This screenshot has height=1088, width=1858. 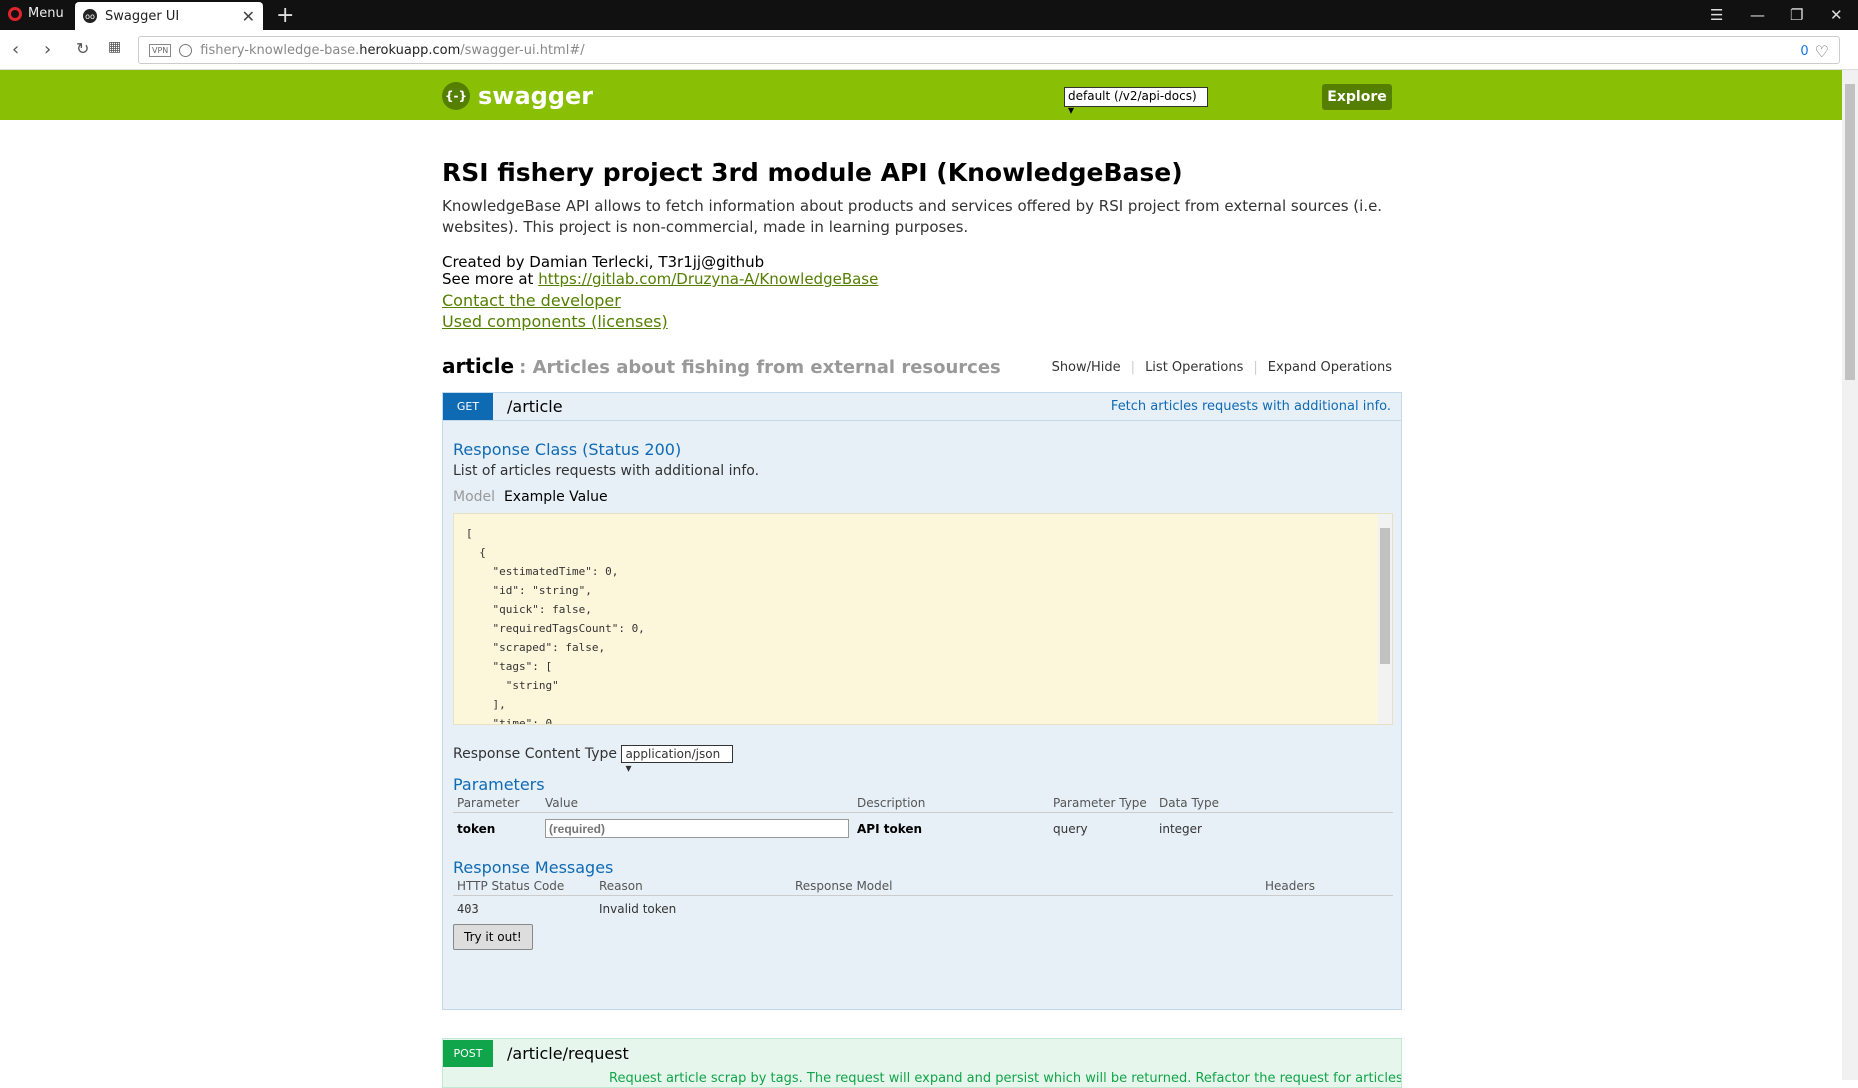 I want to click on param-col-parameter: Parameter, so click(x=497, y=803).